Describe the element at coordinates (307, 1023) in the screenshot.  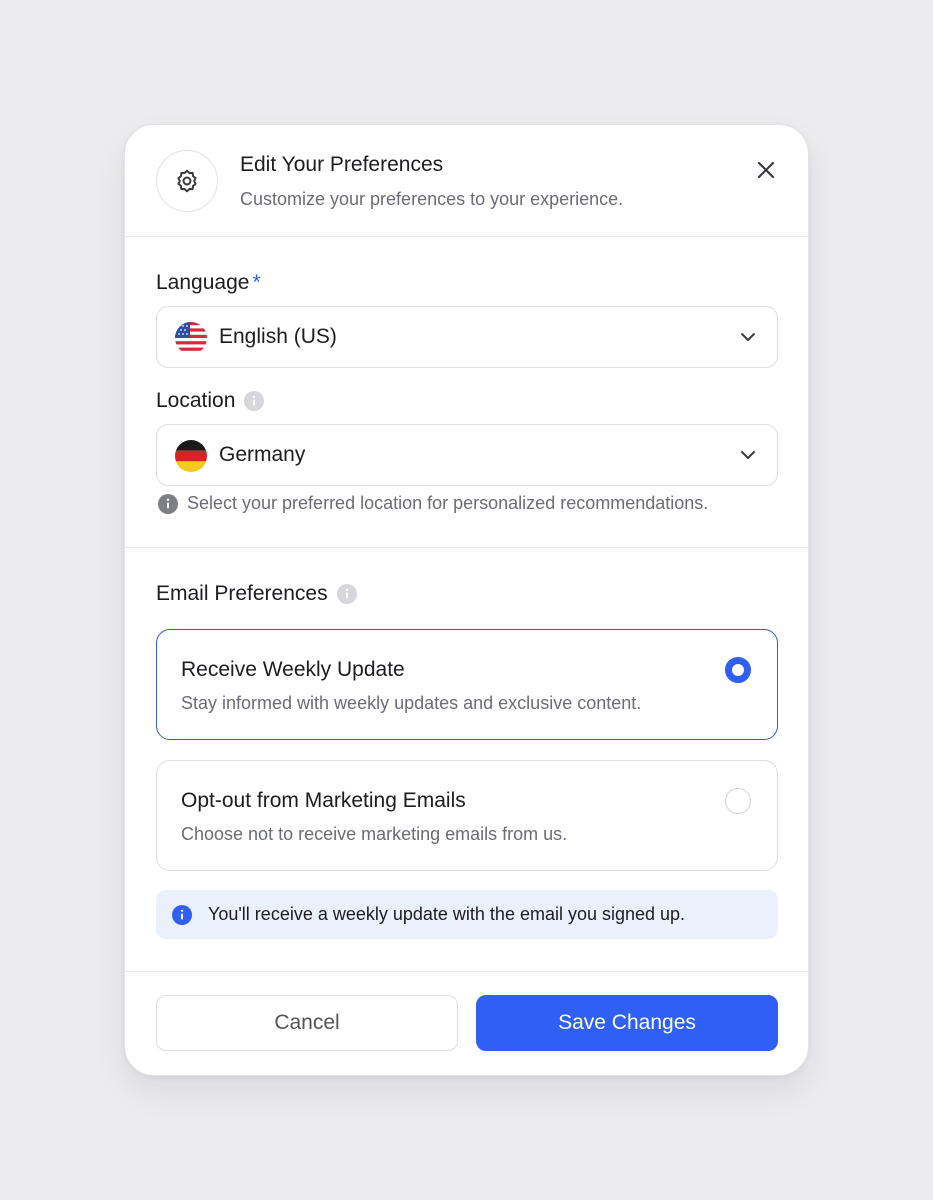
I see `cancel-button: Cancel` at that location.